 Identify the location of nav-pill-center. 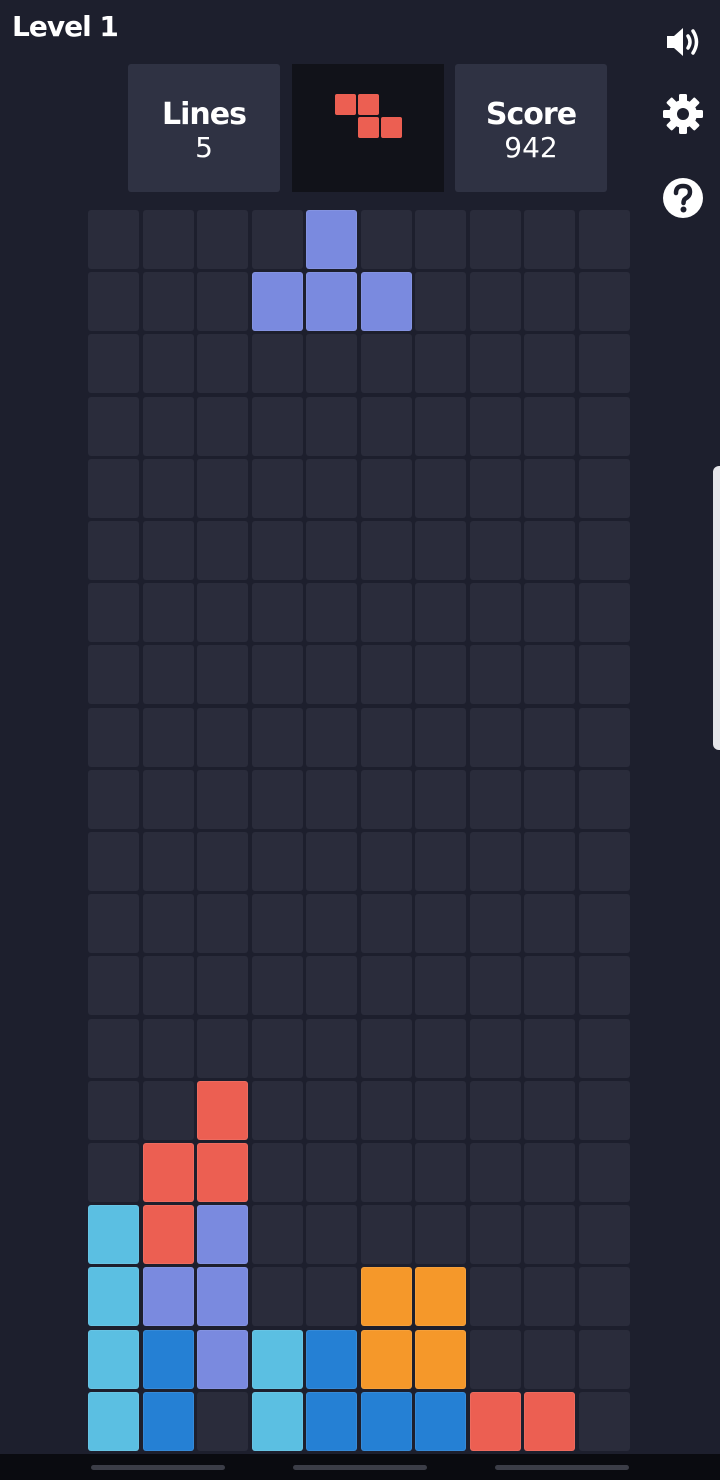
(360, 1467).